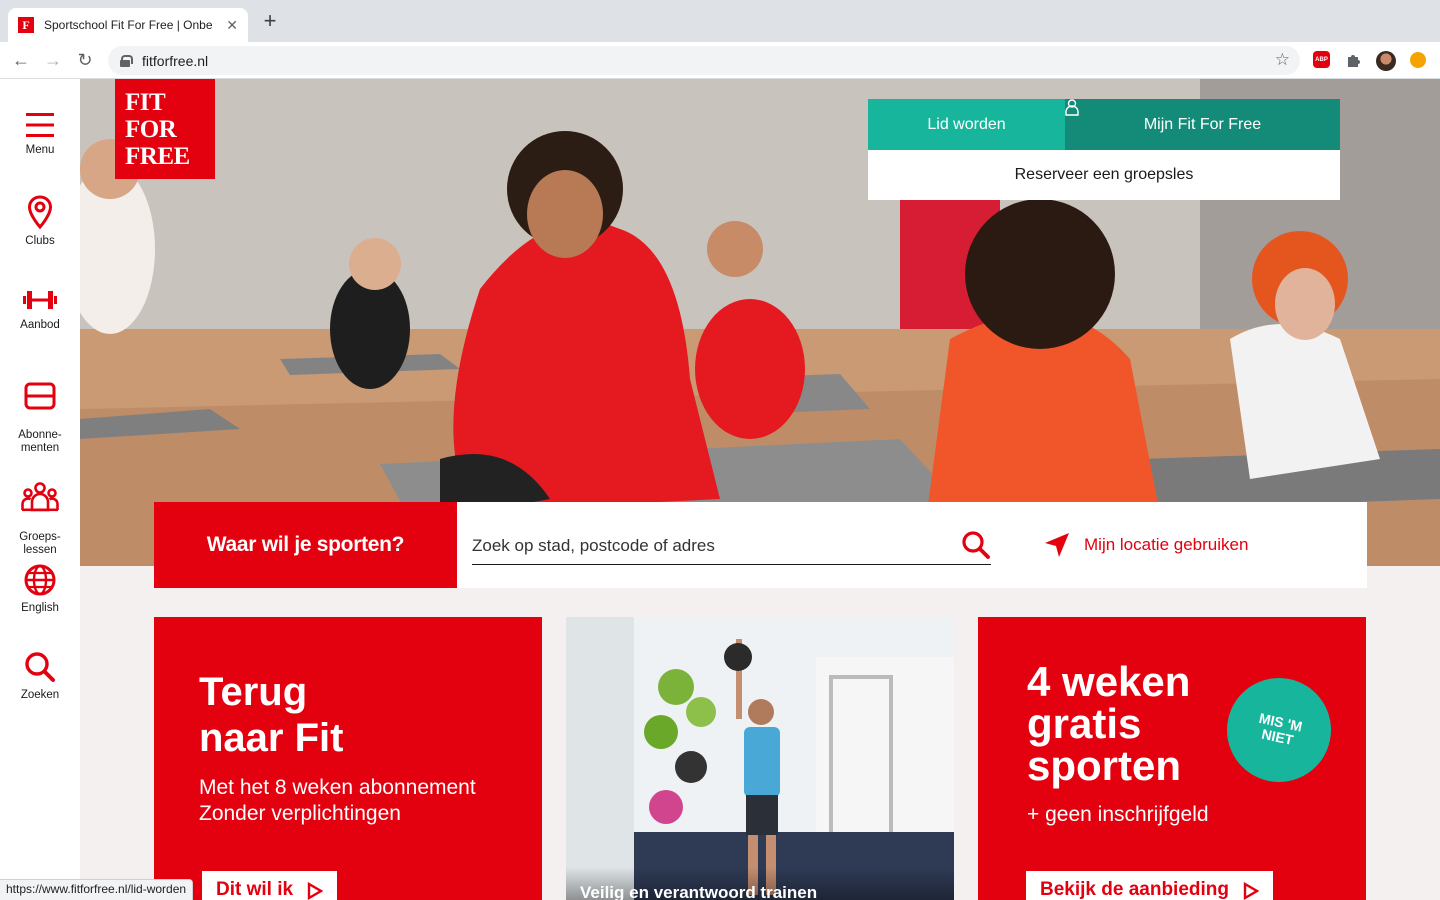 Image resolution: width=1440 pixels, height=900 pixels. I want to click on user-icon, so click(1072, 107).